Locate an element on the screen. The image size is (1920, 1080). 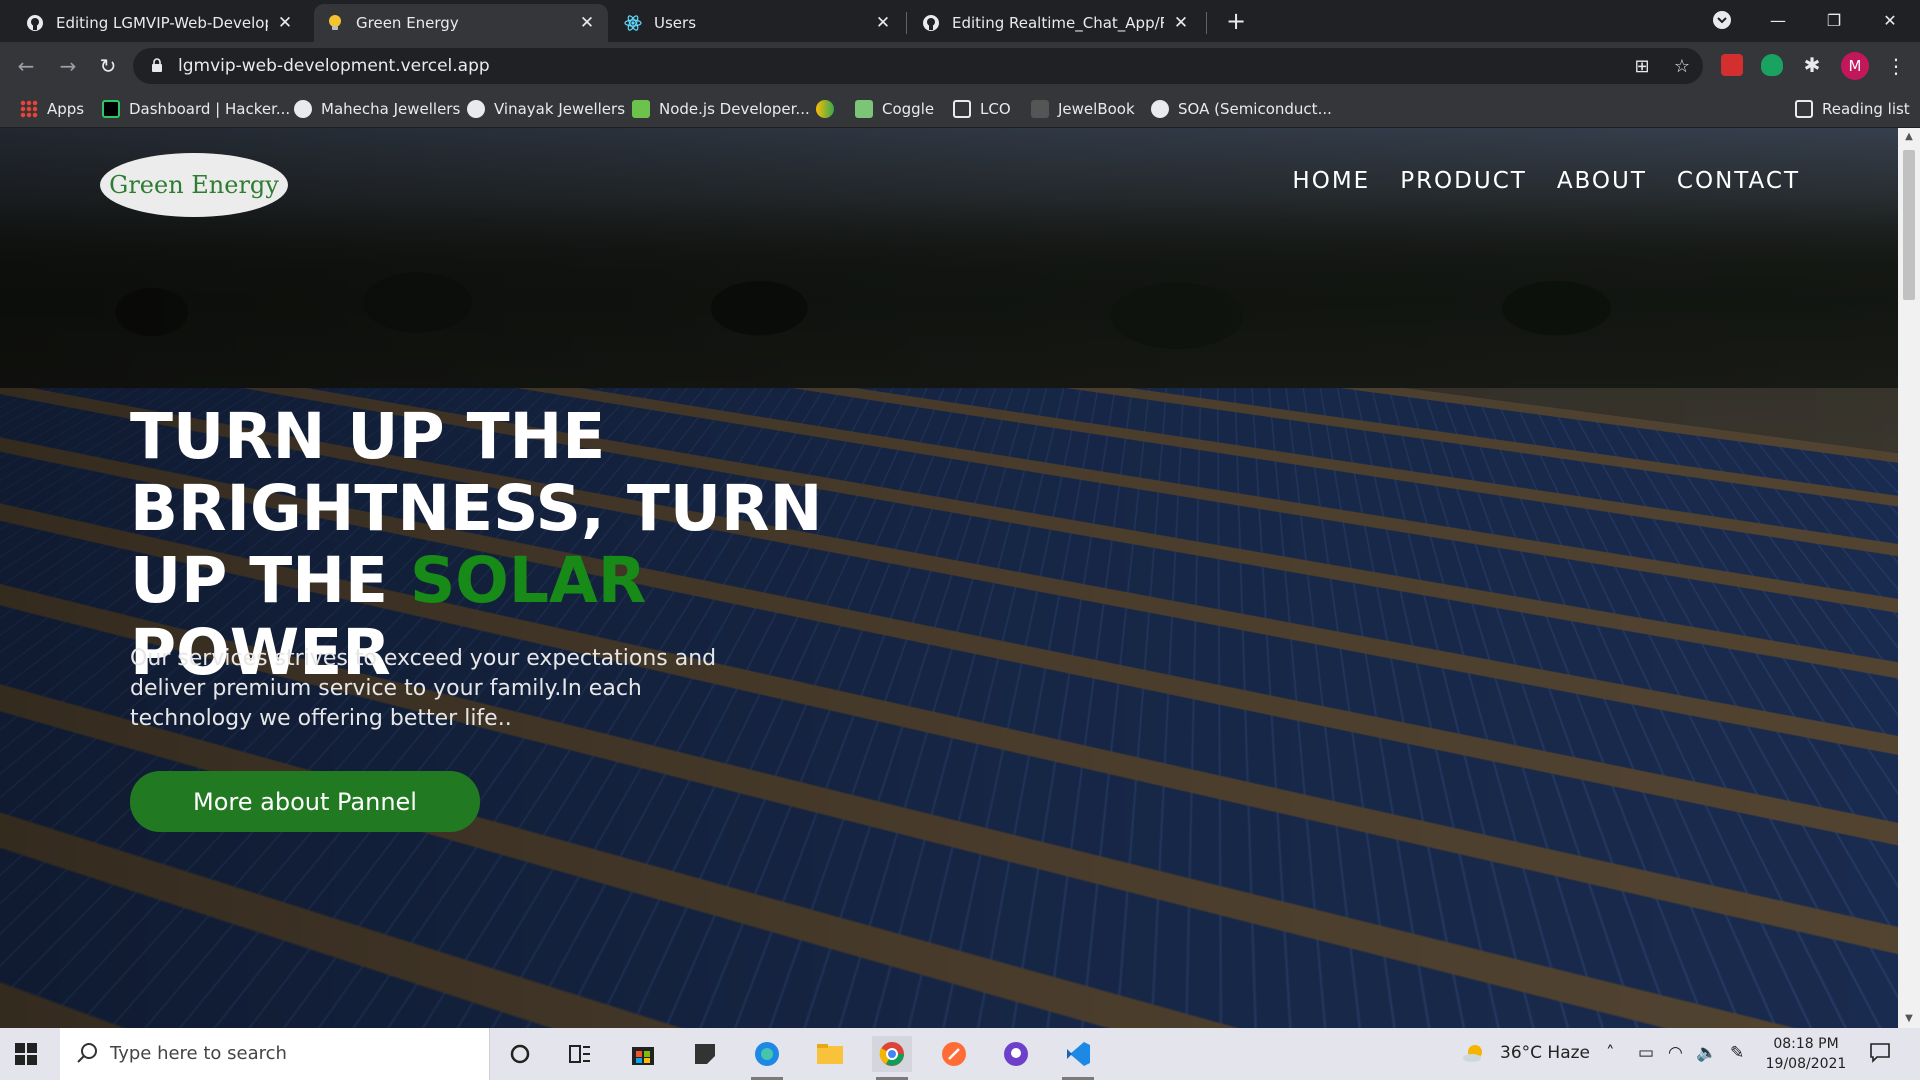
tab-title: Editing LGMVIP-Web-Developme is located at coordinates (162, 23).